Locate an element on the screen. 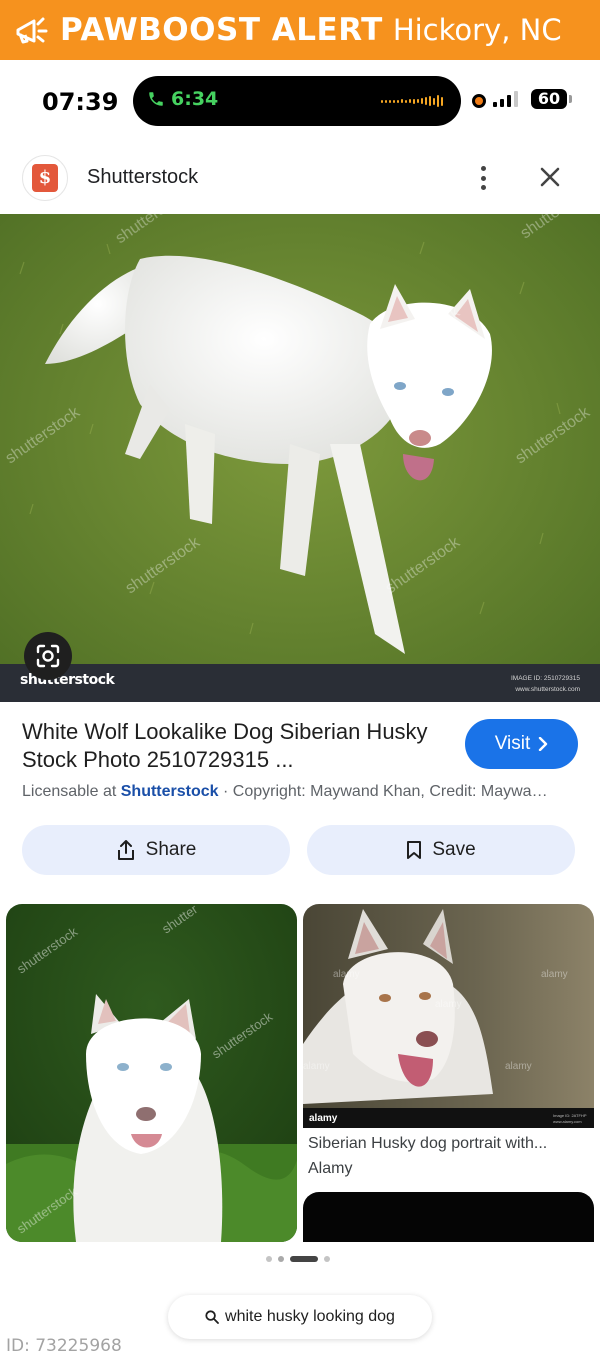  more-options-icon is located at coordinates (483, 178).